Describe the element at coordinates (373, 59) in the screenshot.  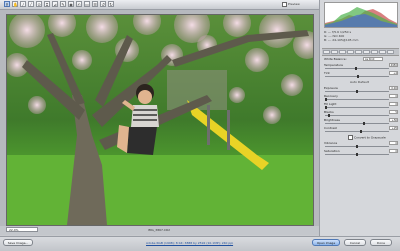
I see `white-balance-select: As Shot` at that location.